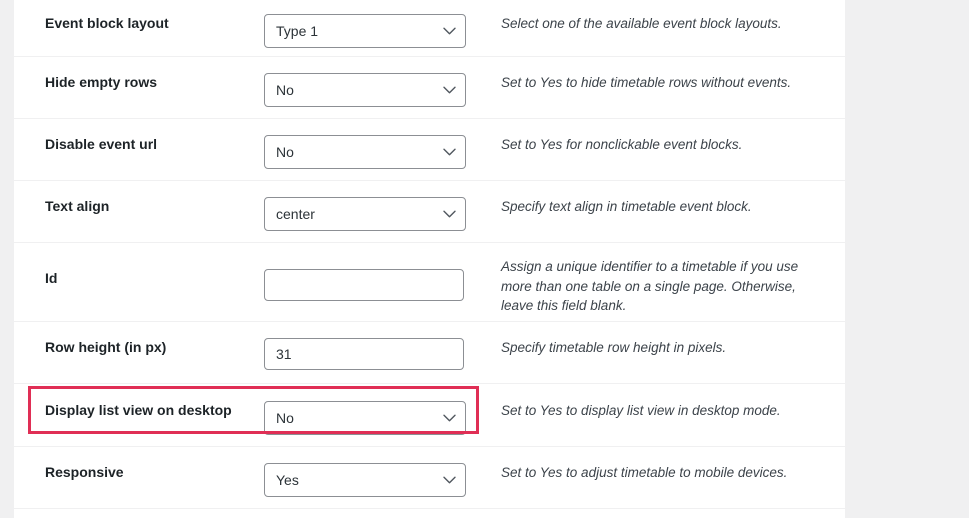 The width and height of the screenshot is (969, 518). What do you see at coordinates (365, 214) in the screenshot?
I see `text-align-select: center` at bounding box center [365, 214].